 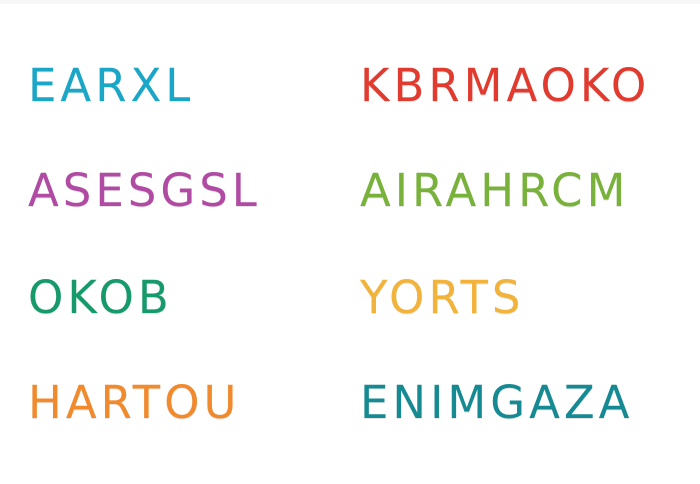 What do you see at coordinates (350, 2) in the screenshot?
I see `top-edge-strip` at bounding box center [350, 2].